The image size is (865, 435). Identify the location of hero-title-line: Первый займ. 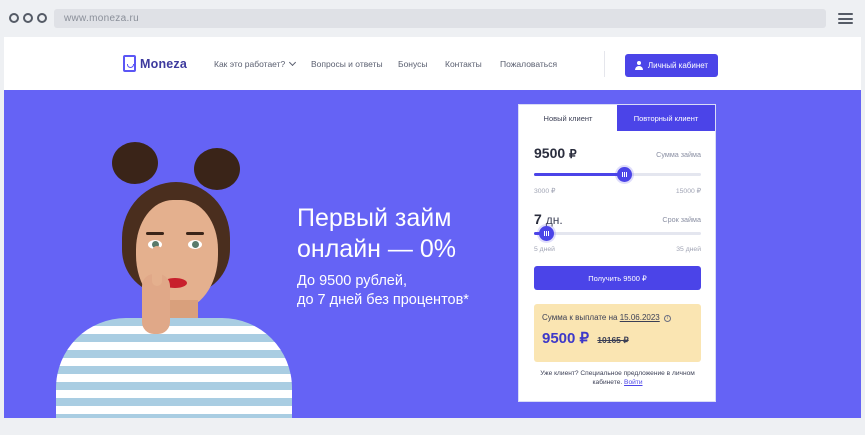
(374, 218).